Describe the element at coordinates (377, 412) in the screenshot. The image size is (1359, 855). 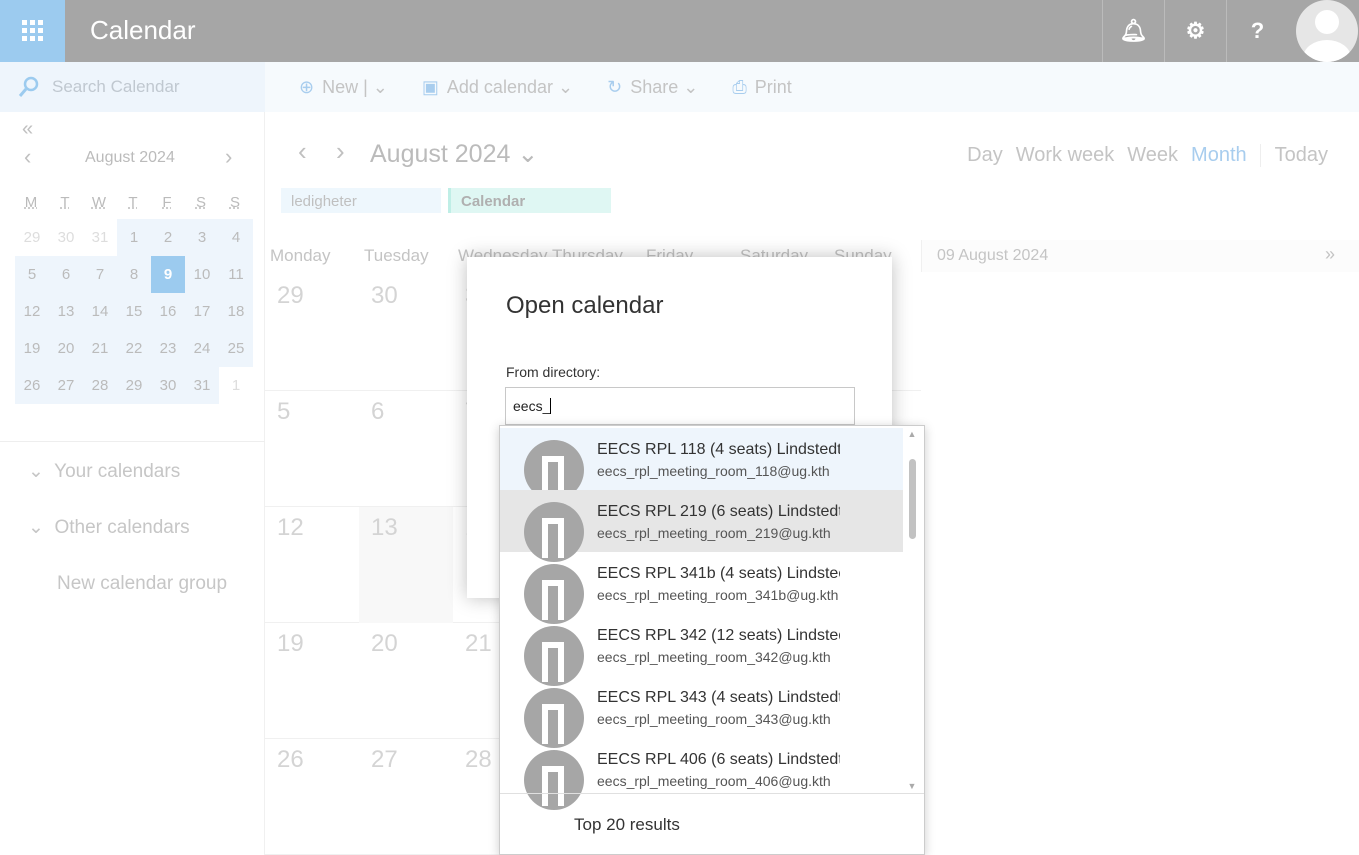
I see `month-day-cell: 6` at that location.